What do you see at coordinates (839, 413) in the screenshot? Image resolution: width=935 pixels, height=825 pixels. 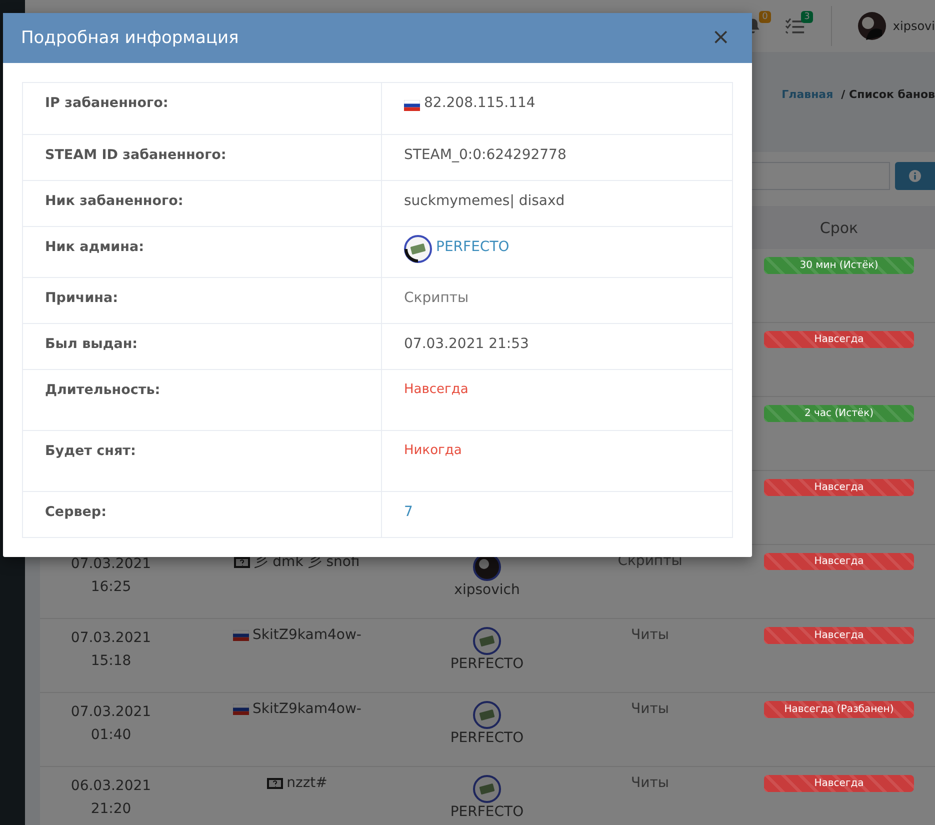 I see `duration-badge: 2 час (Истёк)` at bounding box center [839, 413].